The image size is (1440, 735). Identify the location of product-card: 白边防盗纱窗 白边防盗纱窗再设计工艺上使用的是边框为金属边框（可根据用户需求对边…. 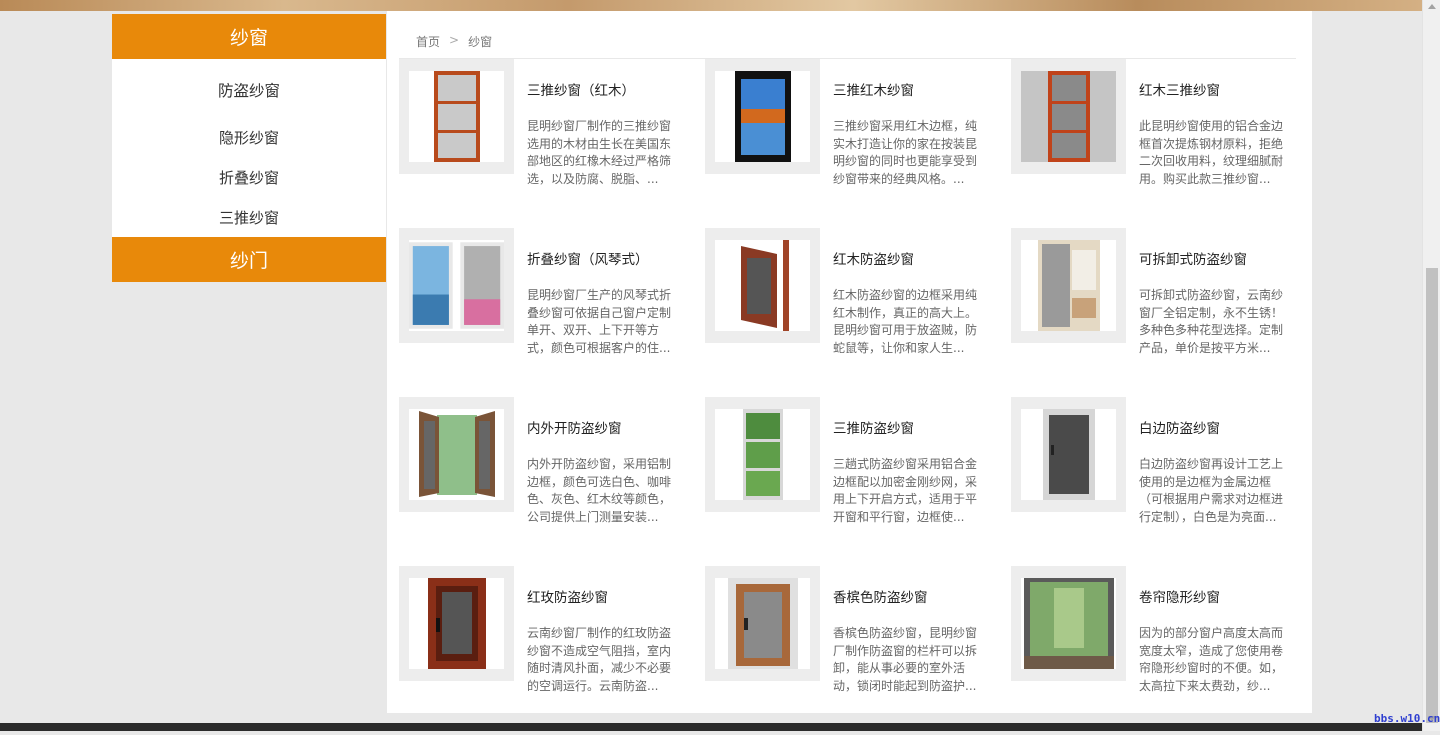
(1164, 481).